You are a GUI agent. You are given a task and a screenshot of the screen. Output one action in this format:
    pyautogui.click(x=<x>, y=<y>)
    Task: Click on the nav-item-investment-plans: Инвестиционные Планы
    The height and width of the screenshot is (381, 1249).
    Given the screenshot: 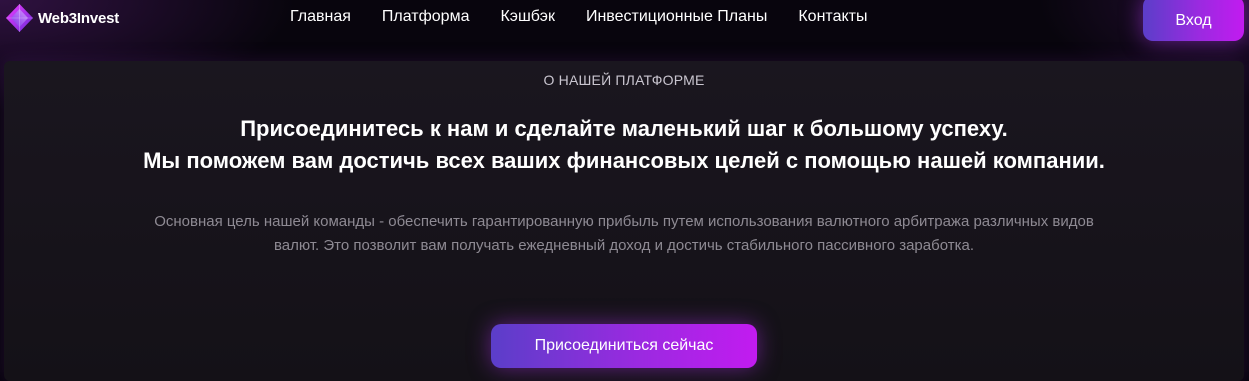 What is the action you would take?
    pyautogui.click(x=676, y=17)
    